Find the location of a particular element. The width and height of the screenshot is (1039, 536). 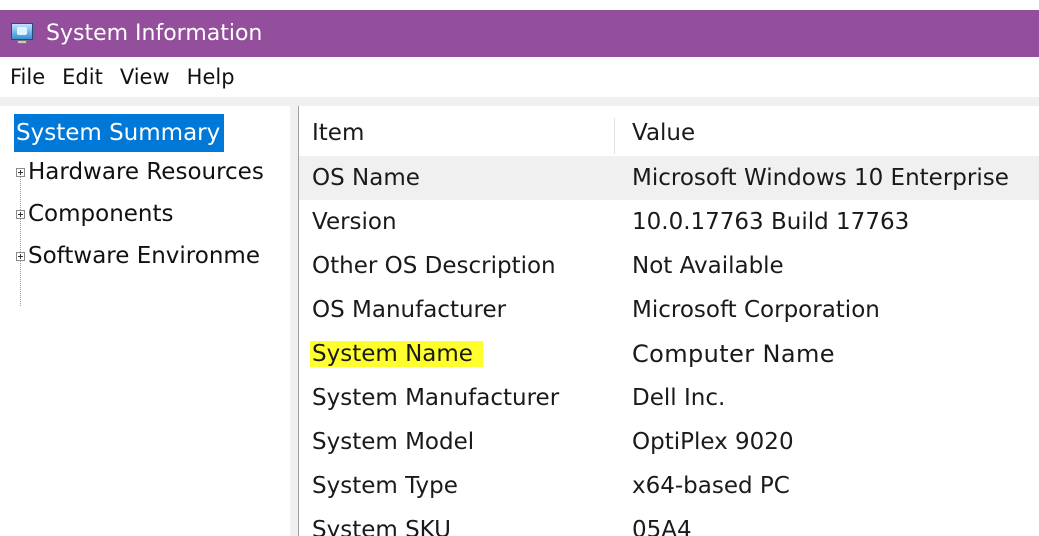

tree-item-components: Components is located at coordinates (95, 214).